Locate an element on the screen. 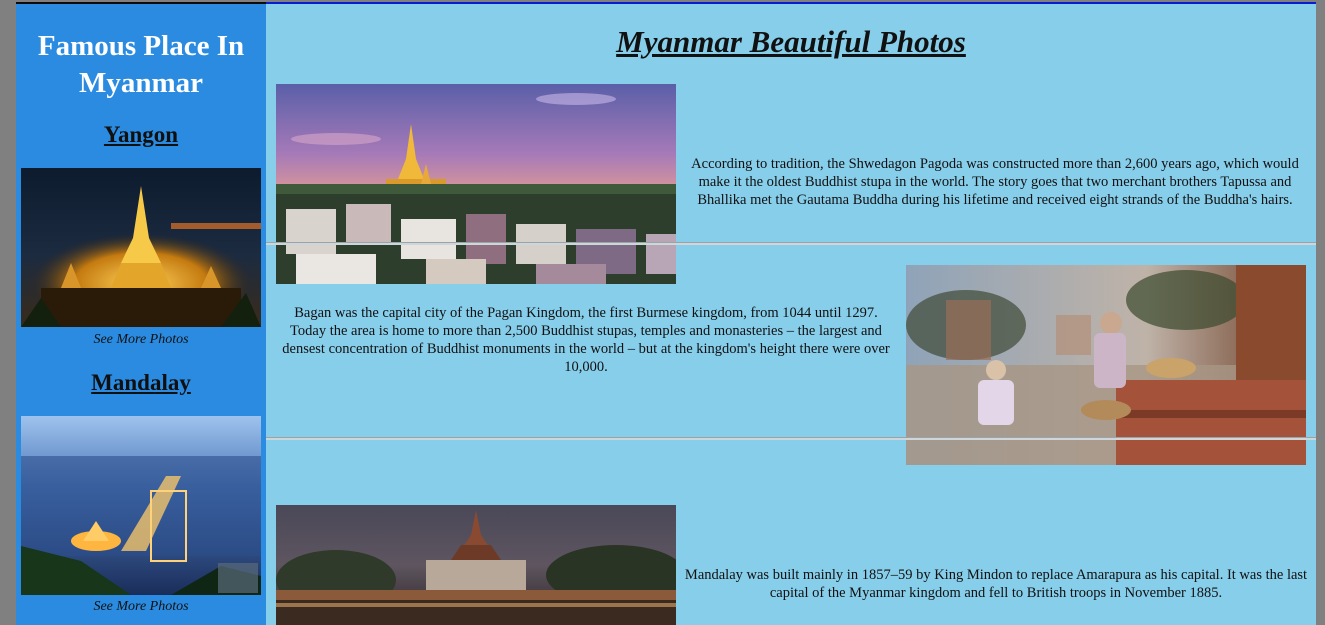 This screenshot has height=625, width=1325. mandalay-photo is located at coordinates (141, 505).